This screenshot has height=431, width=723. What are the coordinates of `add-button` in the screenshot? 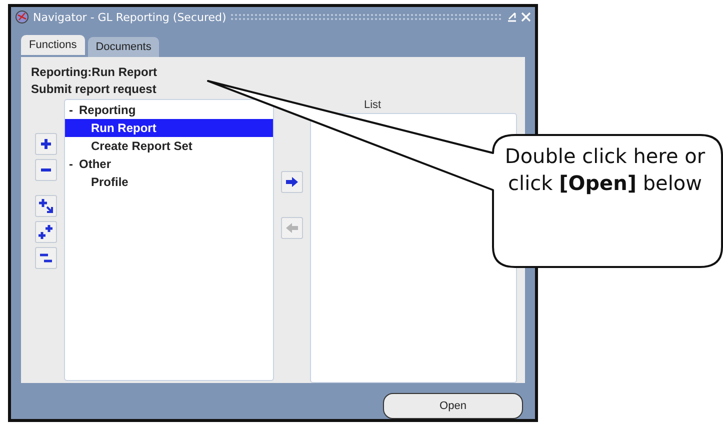 It's located at (292, 182).